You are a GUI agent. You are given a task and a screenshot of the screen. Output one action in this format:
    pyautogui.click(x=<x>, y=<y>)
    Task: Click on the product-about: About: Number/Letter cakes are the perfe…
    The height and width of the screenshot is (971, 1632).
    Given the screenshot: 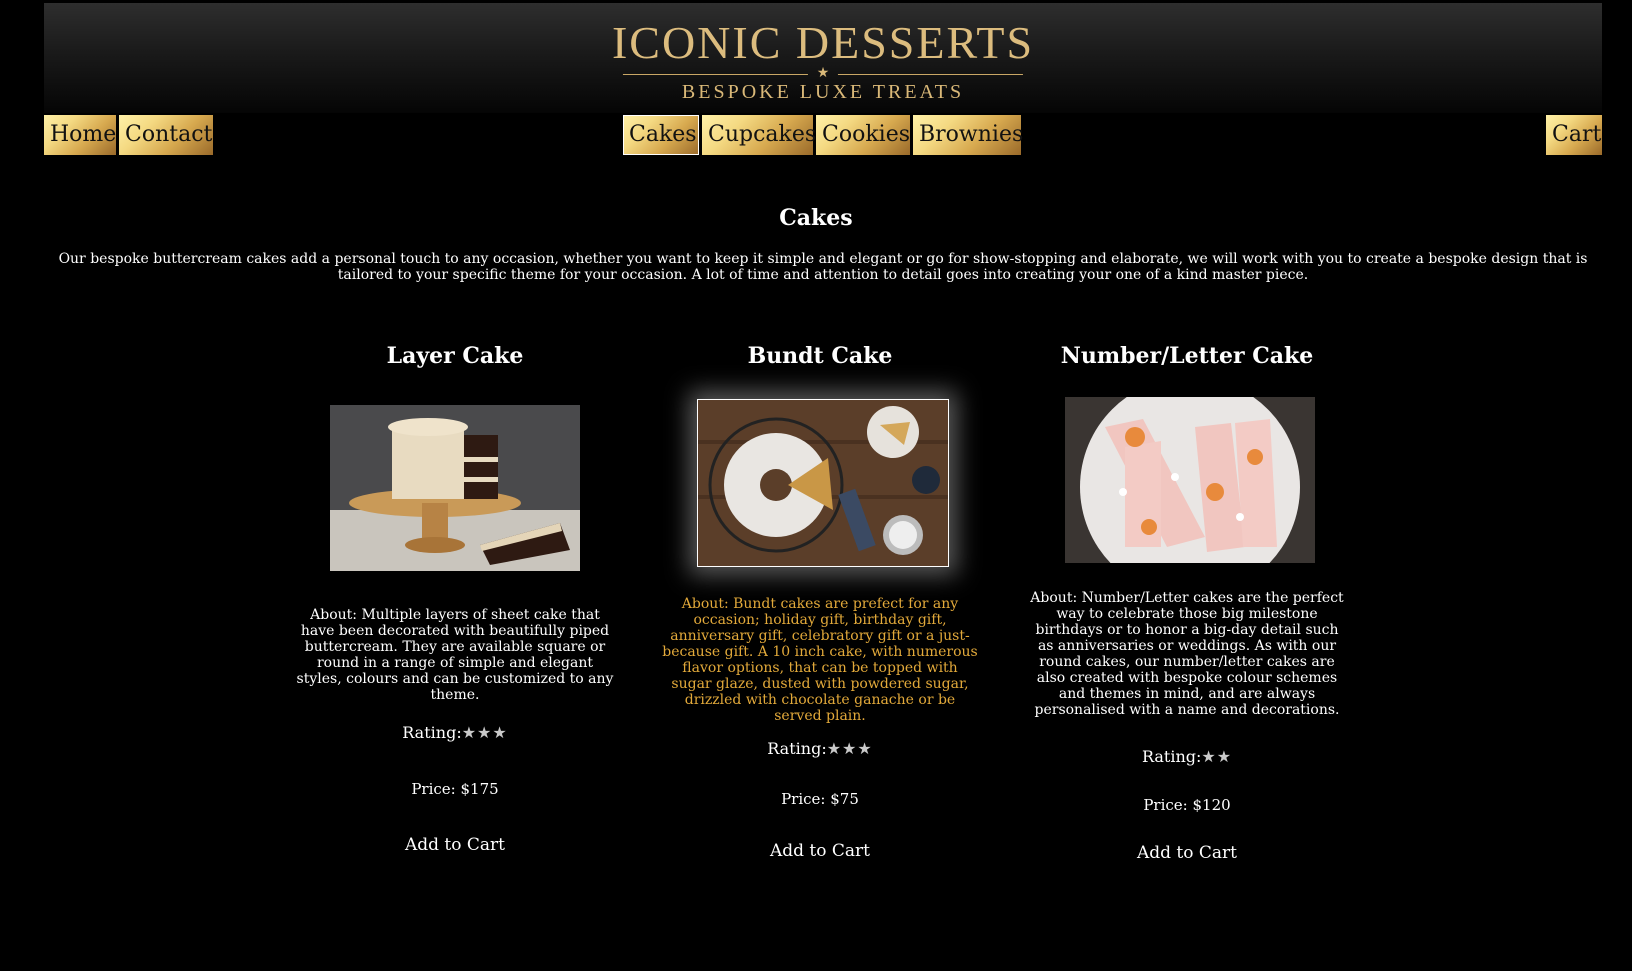 What is the action you would take?
    pyautogui.click(x=1187, y=654)
    